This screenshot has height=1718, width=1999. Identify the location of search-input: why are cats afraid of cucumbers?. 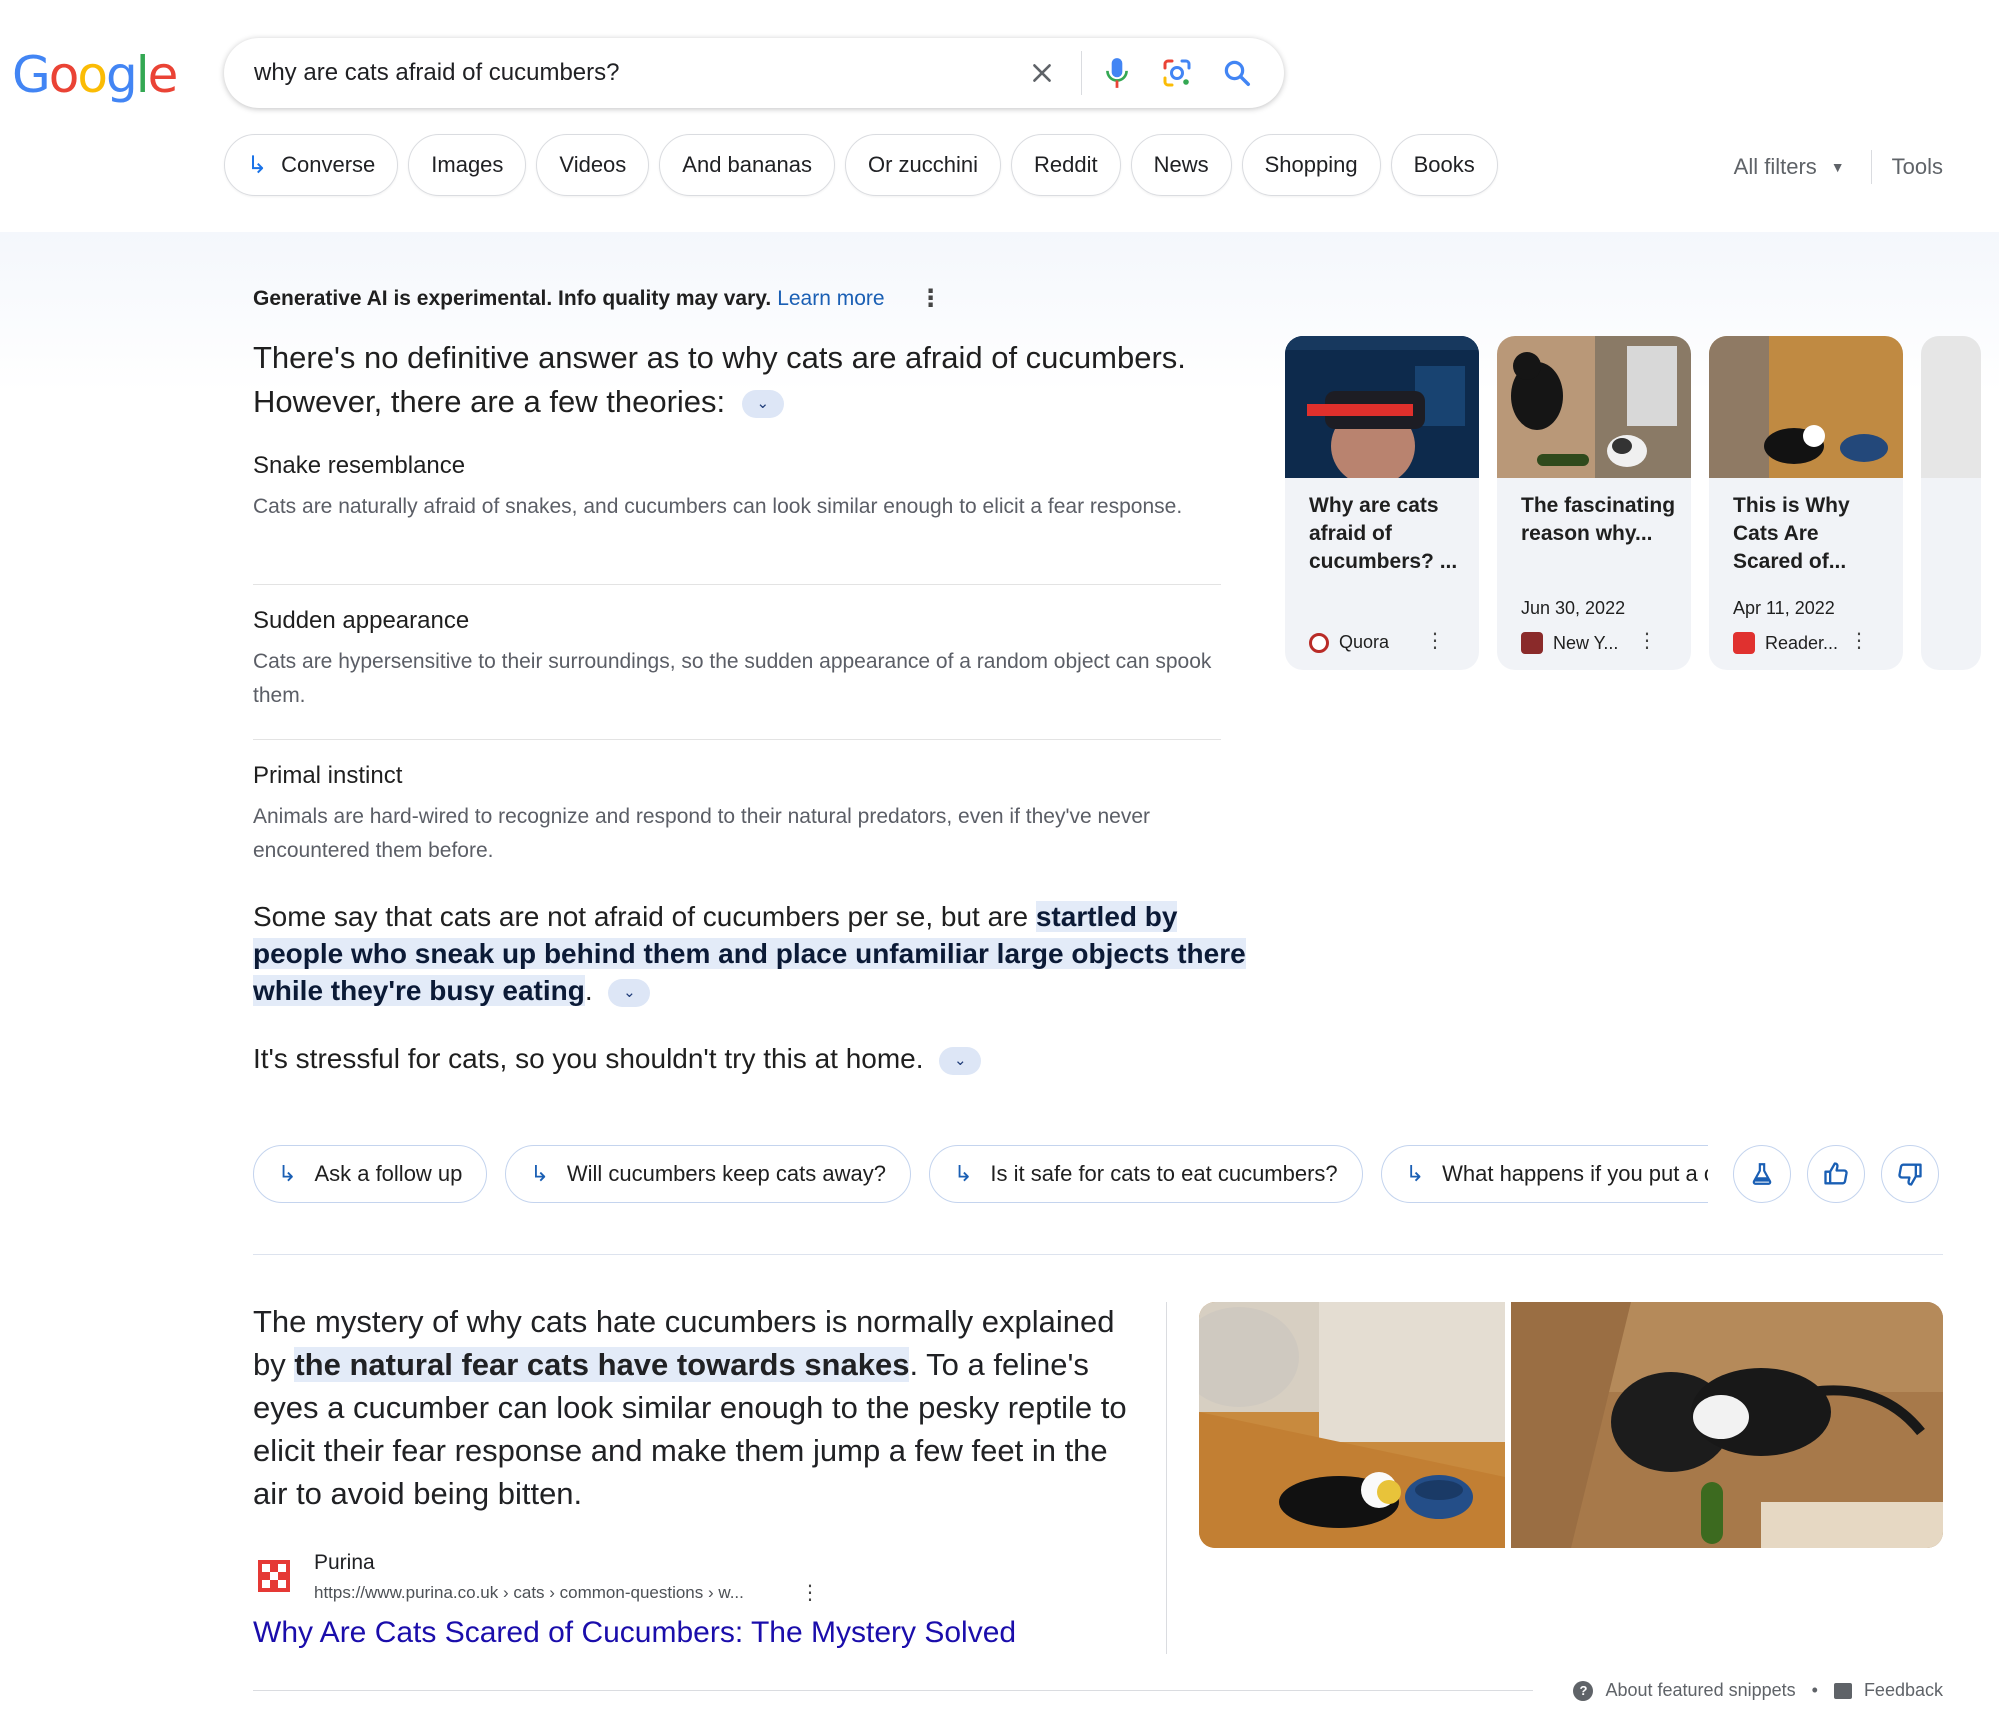
(635, 73).